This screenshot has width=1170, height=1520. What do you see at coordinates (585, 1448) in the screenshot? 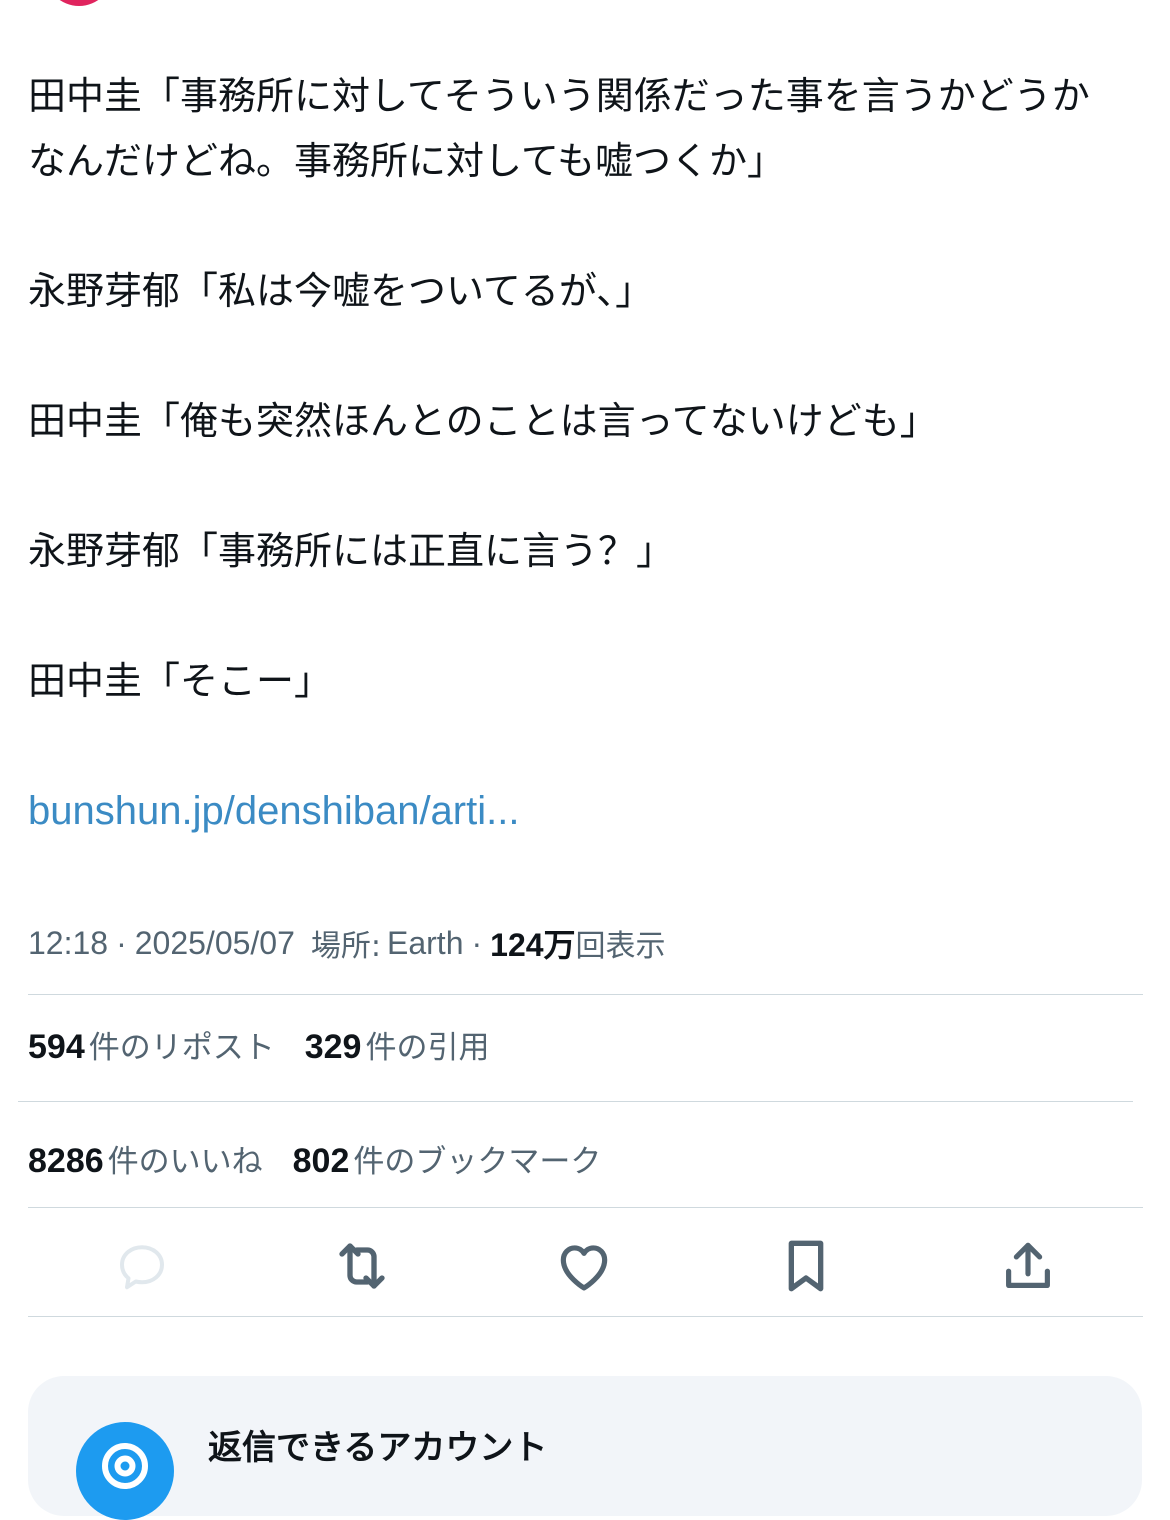
I see `reply-restriction-card: 返信できるアカウント` at bounding box center [585, 1448].